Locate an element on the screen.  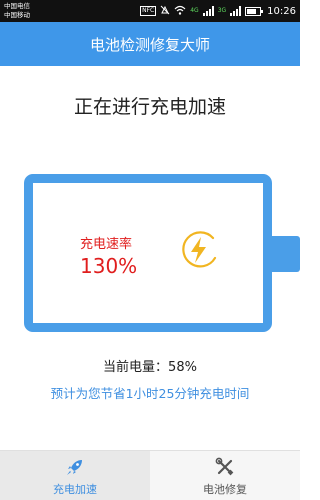
bottom-tab-bar: 充电加速 电池修复 is located at coordinates (150, 475).